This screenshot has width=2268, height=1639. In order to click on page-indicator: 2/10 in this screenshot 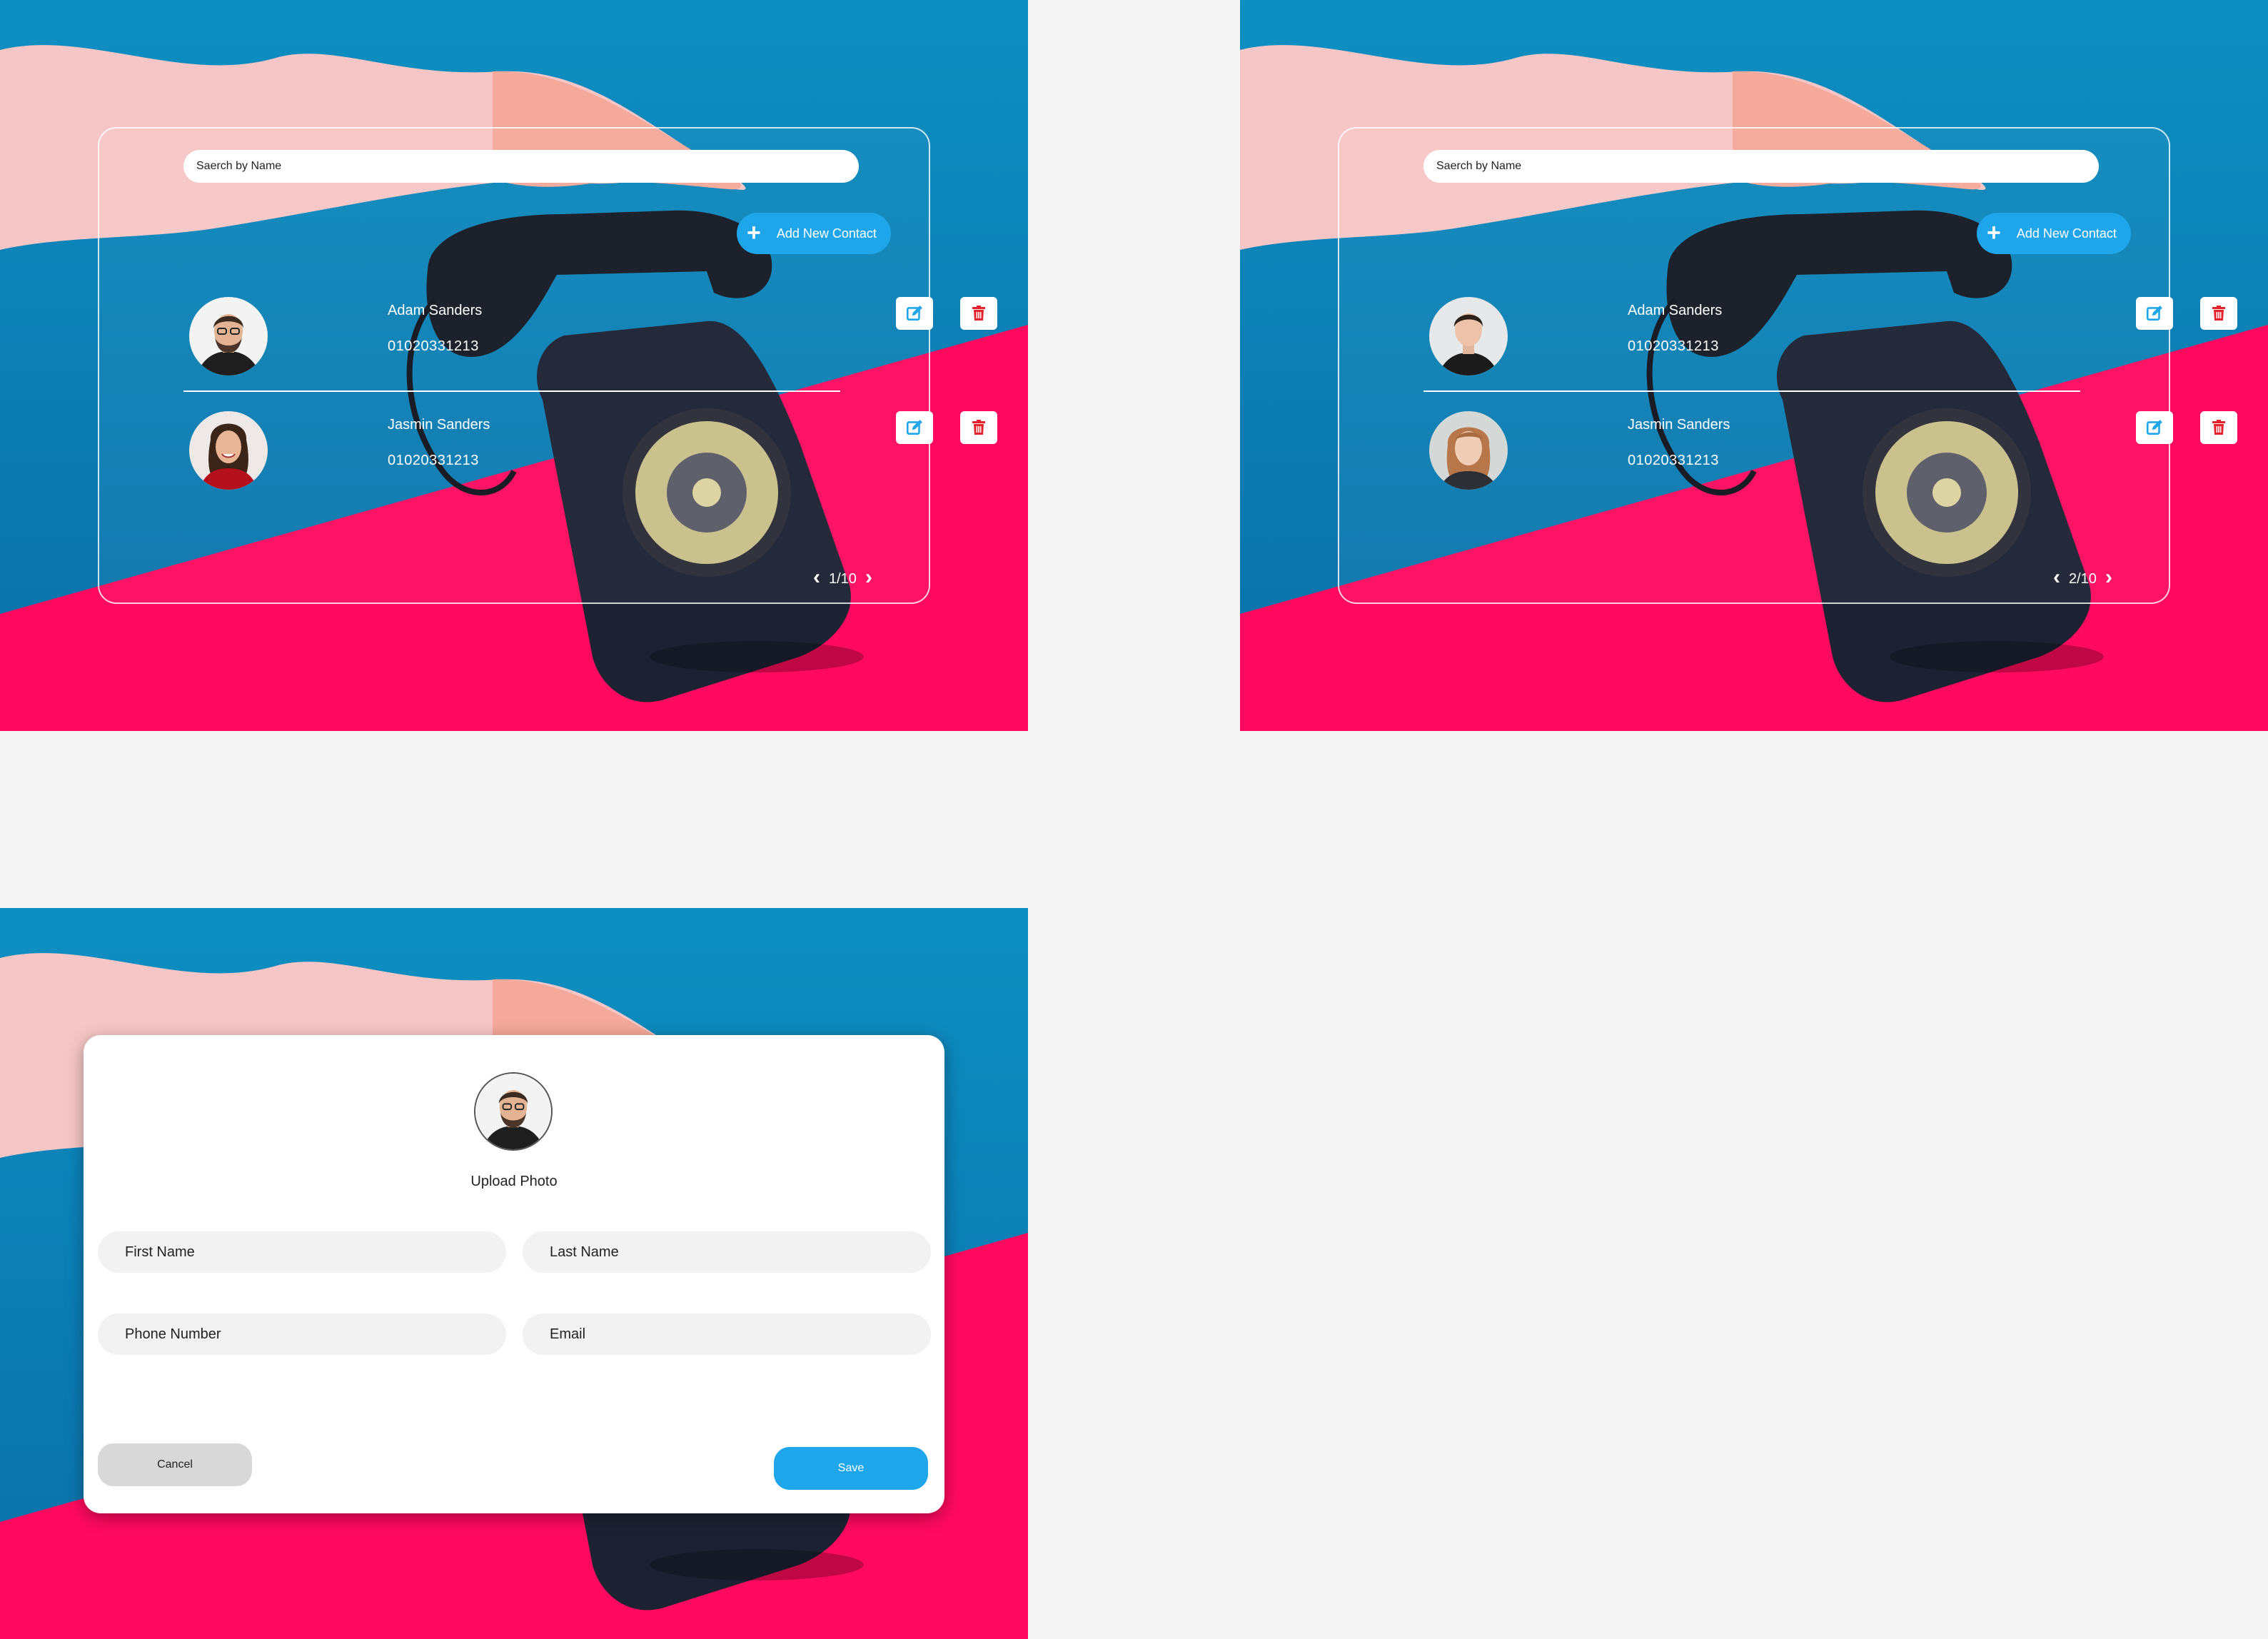, I will do `click(2083, 578)`.